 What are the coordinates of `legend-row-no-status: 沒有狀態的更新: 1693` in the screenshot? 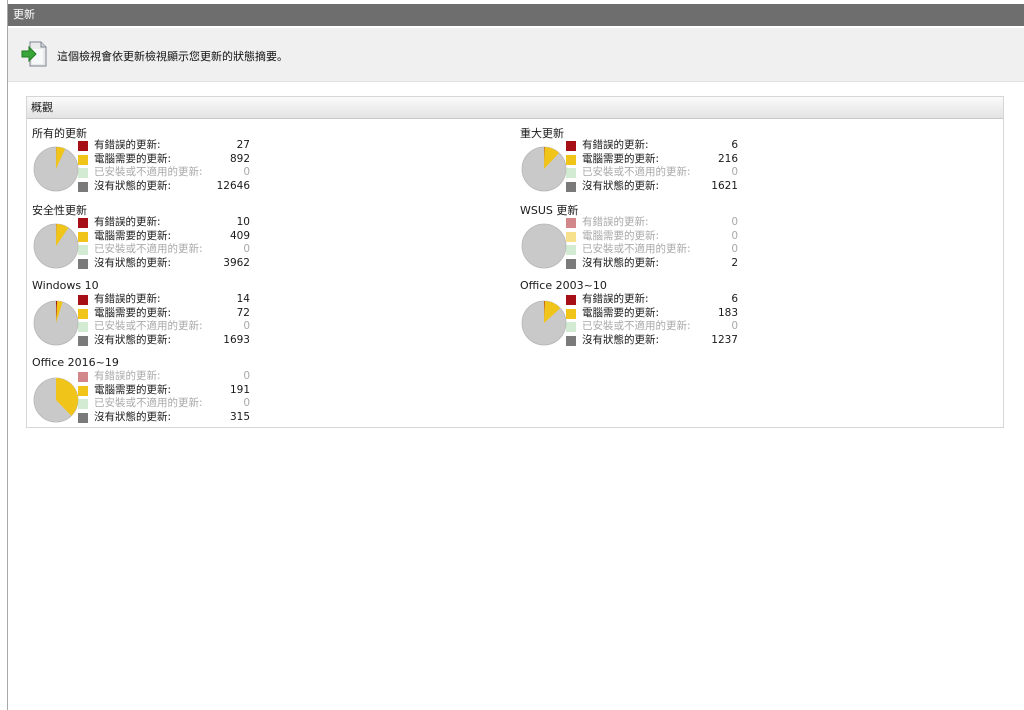 It's located at (188, 341).